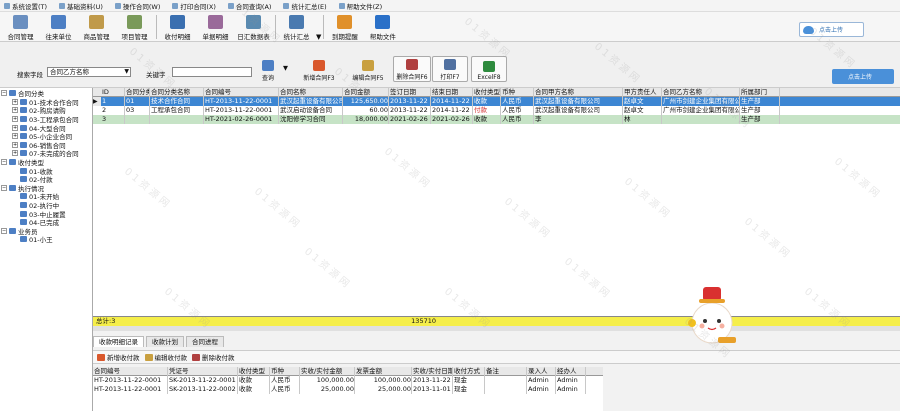  I want to click on toolbar-button-7: 统计汇总, so click(296, 27).